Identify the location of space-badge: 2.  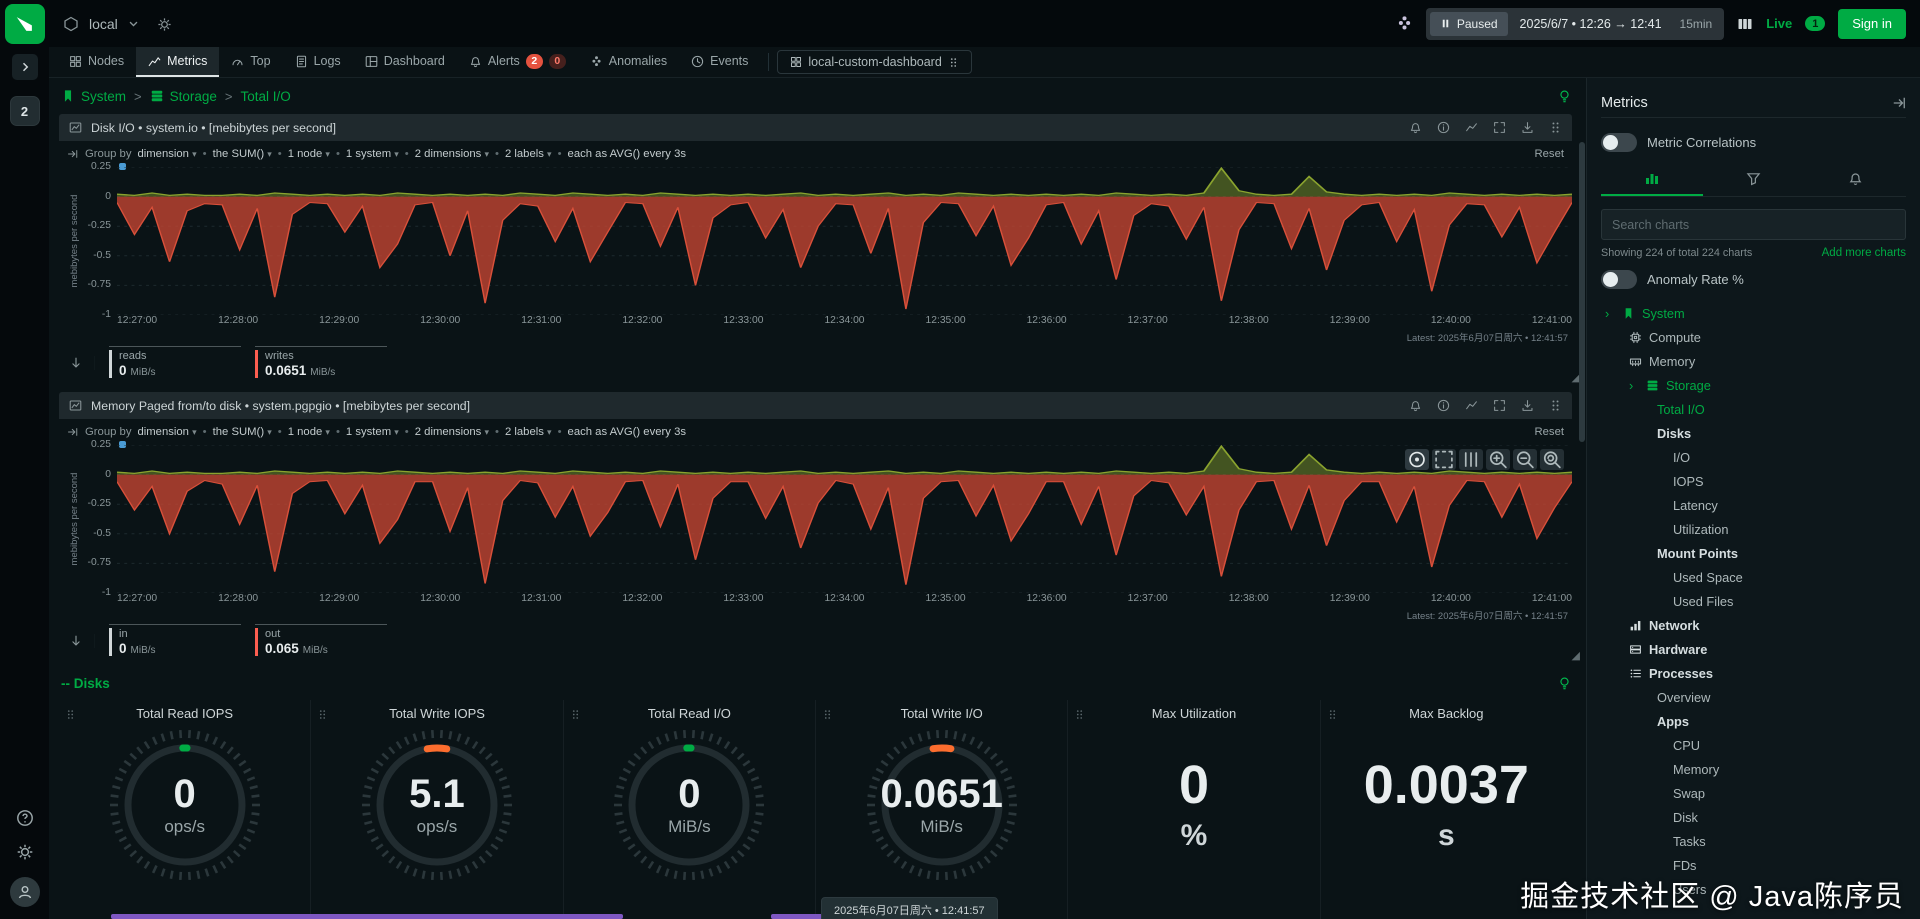
(24, 111).